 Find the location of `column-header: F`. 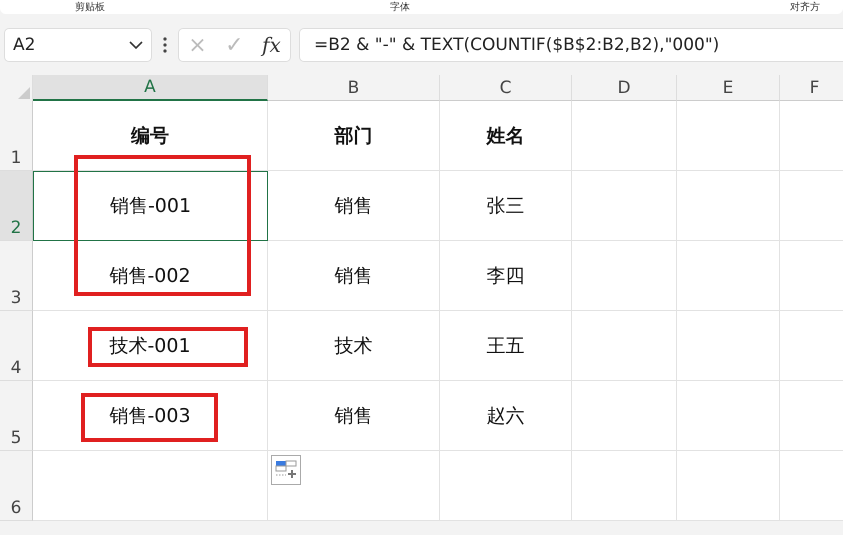

column-header: F is located at coordinates (811, 88).